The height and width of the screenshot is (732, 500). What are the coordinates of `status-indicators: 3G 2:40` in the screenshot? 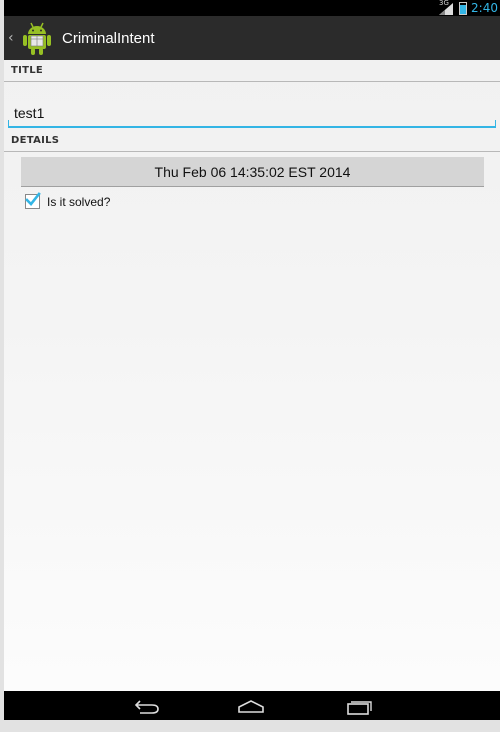 It's located at (469, 8).